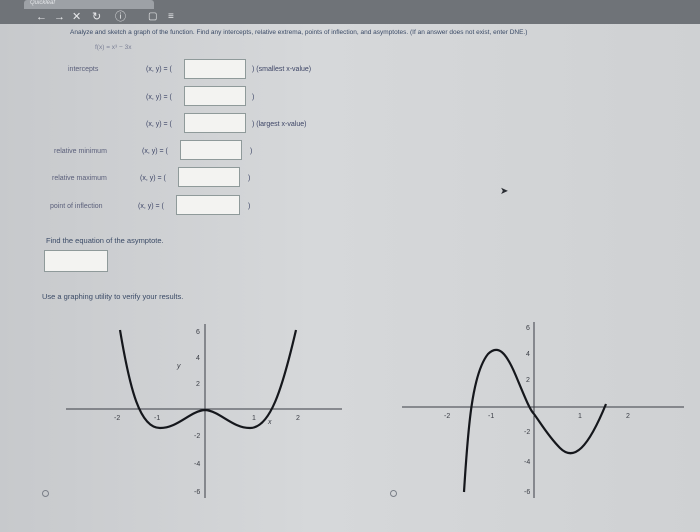 The image size is (700, 532). I want to click on function-definition: f(x) = x³ − 3x, so click(113, 47).